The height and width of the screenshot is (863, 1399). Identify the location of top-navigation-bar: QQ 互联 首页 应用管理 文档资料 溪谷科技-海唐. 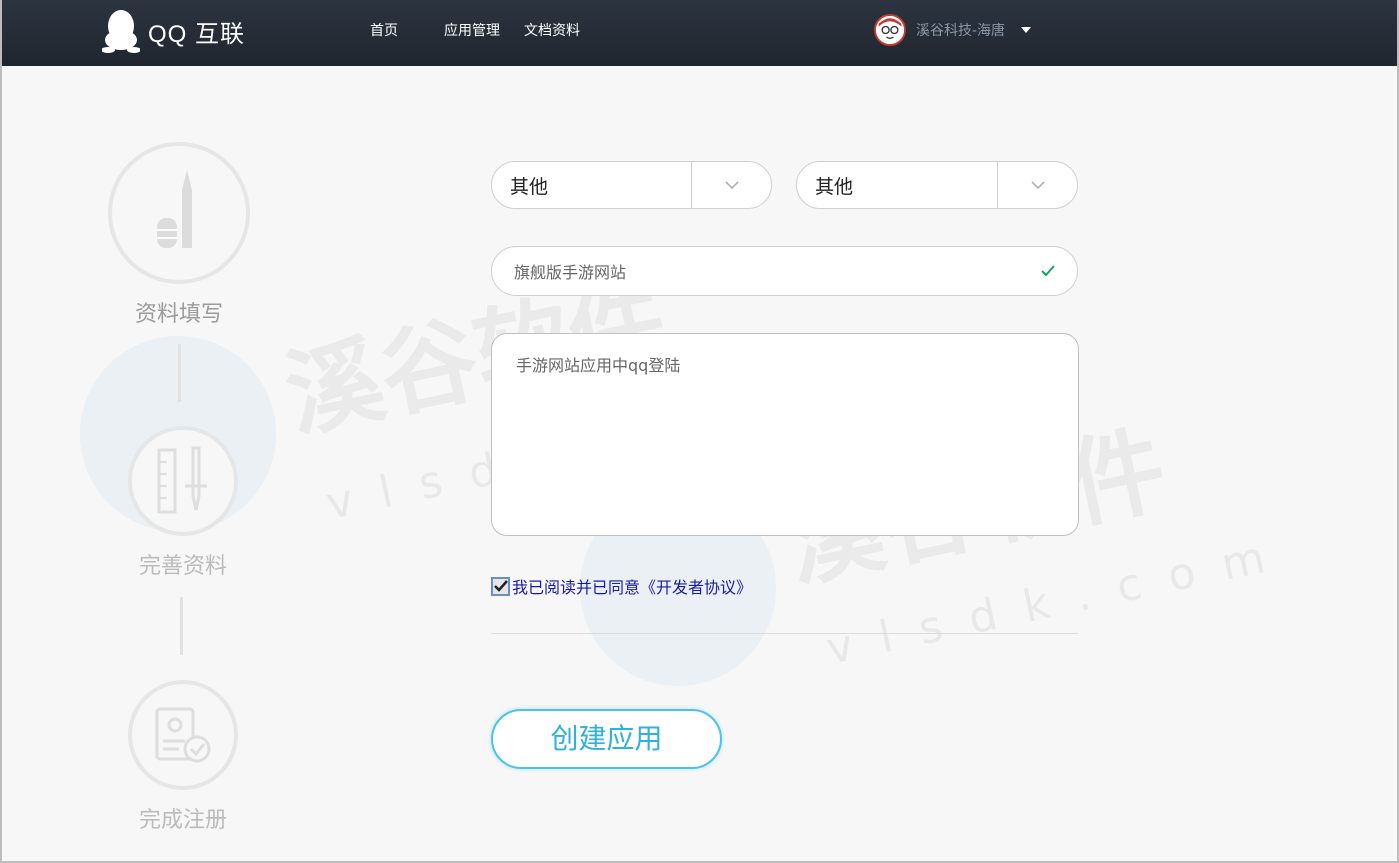
(699, 33).